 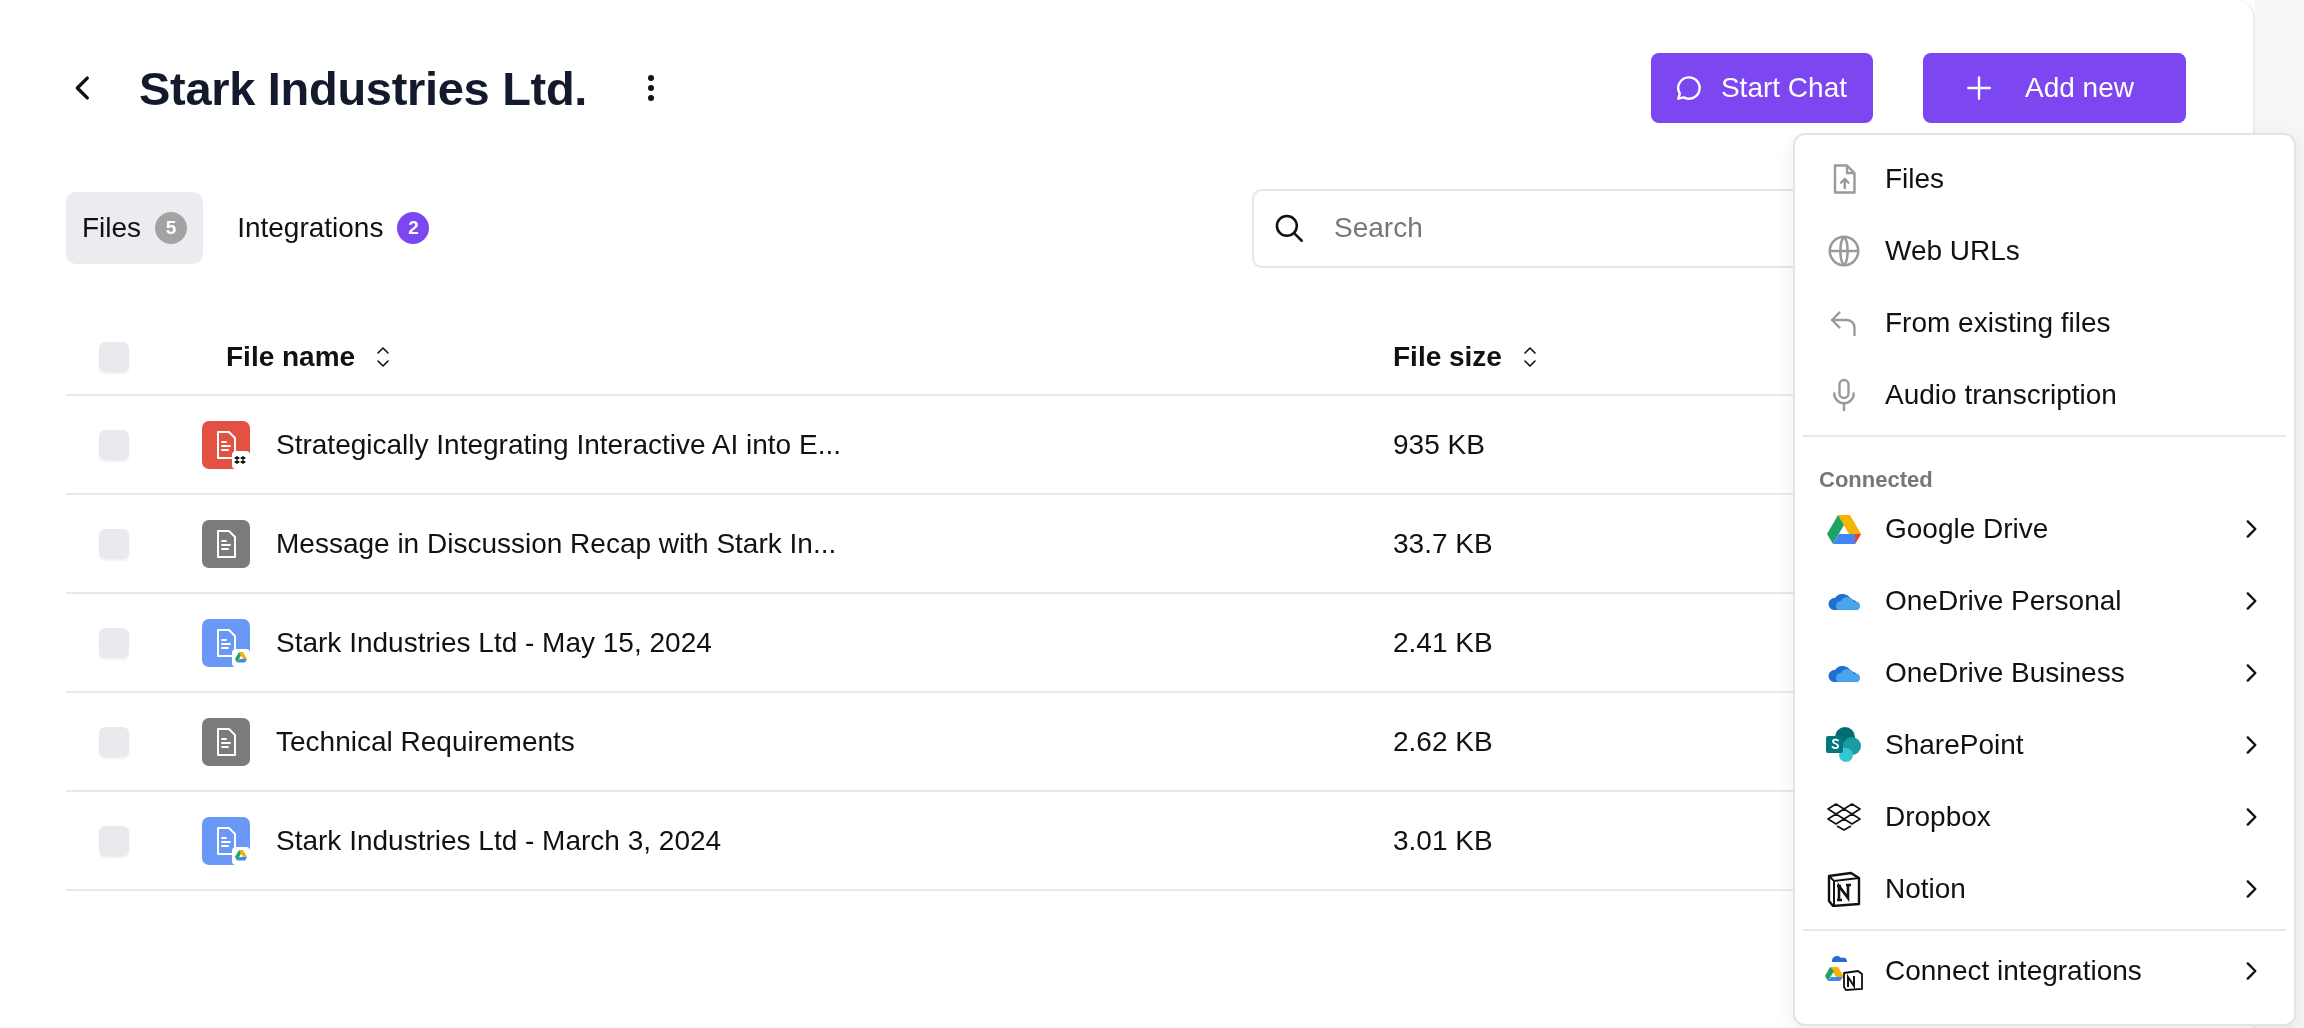 I want to click on menu-item: OneDrive Business, so click(x=2044, y=673).